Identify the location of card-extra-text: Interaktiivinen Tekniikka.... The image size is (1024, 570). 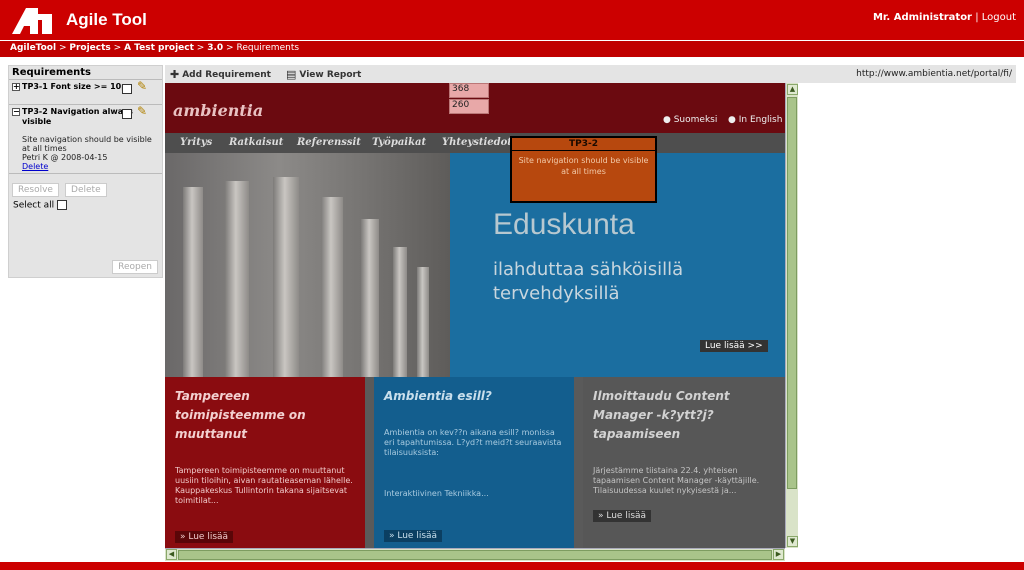
(436, 493).